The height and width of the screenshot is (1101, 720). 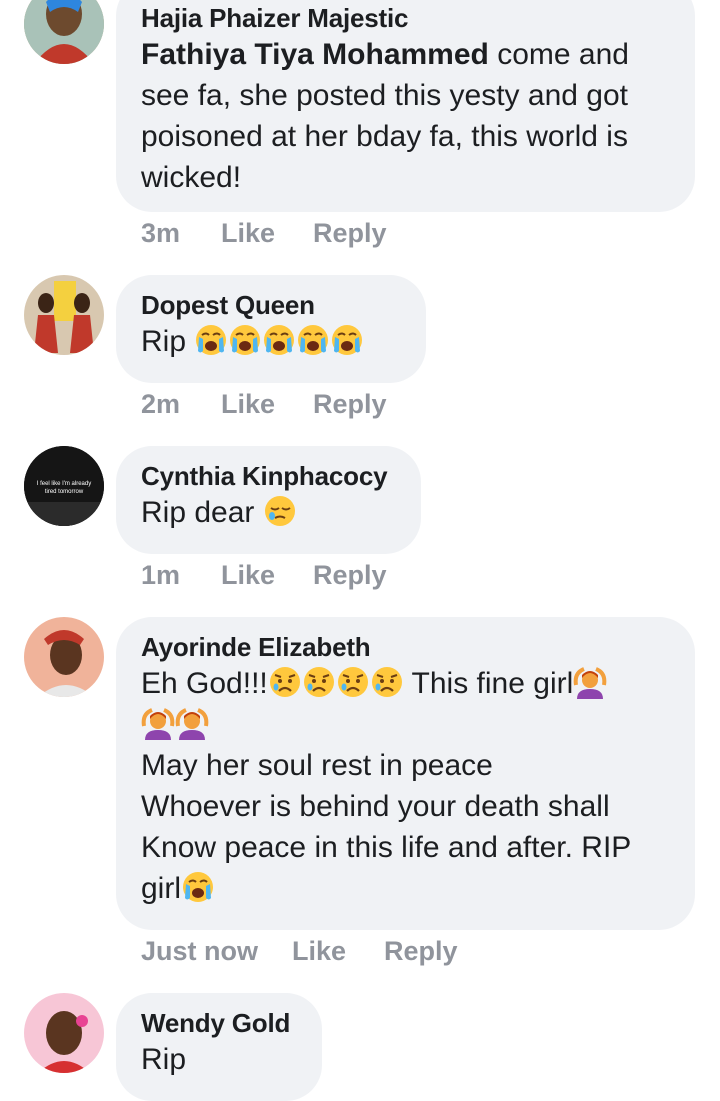 What do you see at coordinates (204, 683) in the screenshot?
I see `comment-text-body: Eh God!!!` at bounding box center [204, 683].